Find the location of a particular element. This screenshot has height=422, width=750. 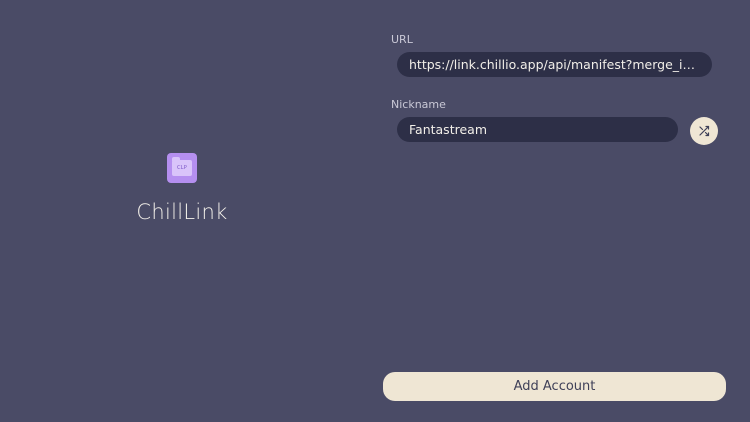

chilllink-logo-icon: CLP is located at coordinates (182, 168).